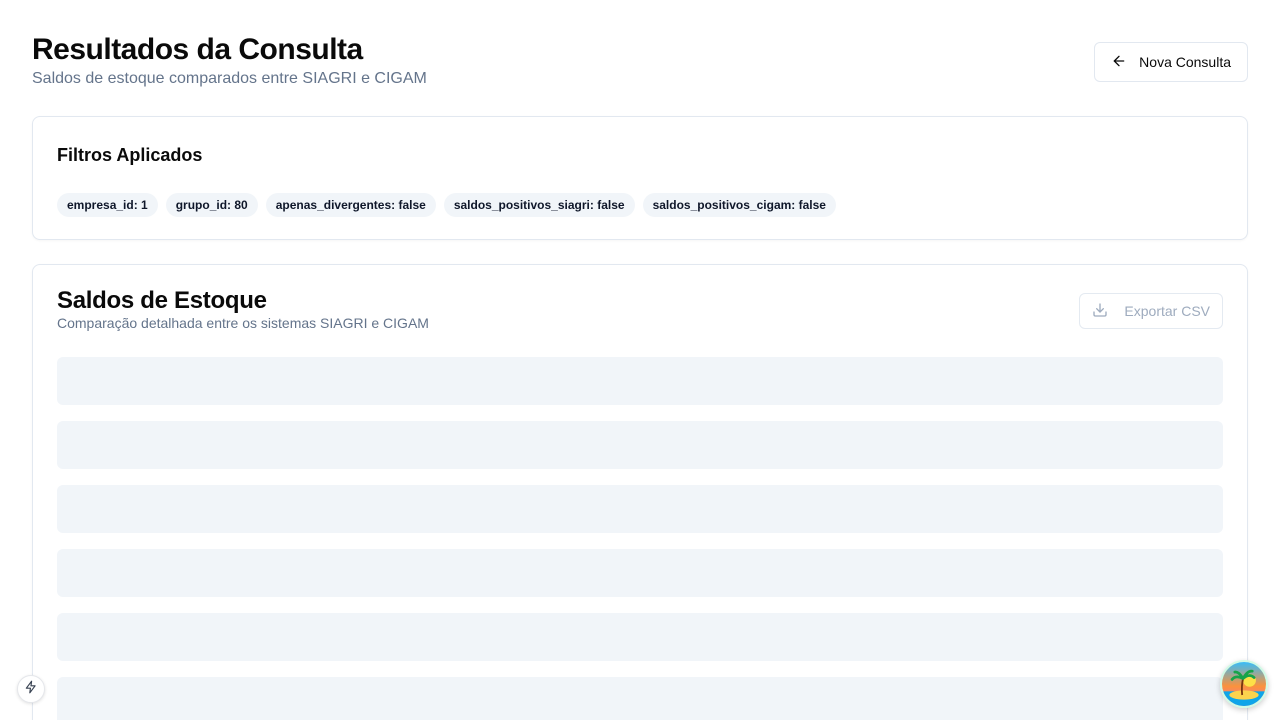  What do you see at coordinates (539, 205) in the screenshot?
I see `filter-badge: saldos_positivos_siagri: false` at bounding box center [539, 205].